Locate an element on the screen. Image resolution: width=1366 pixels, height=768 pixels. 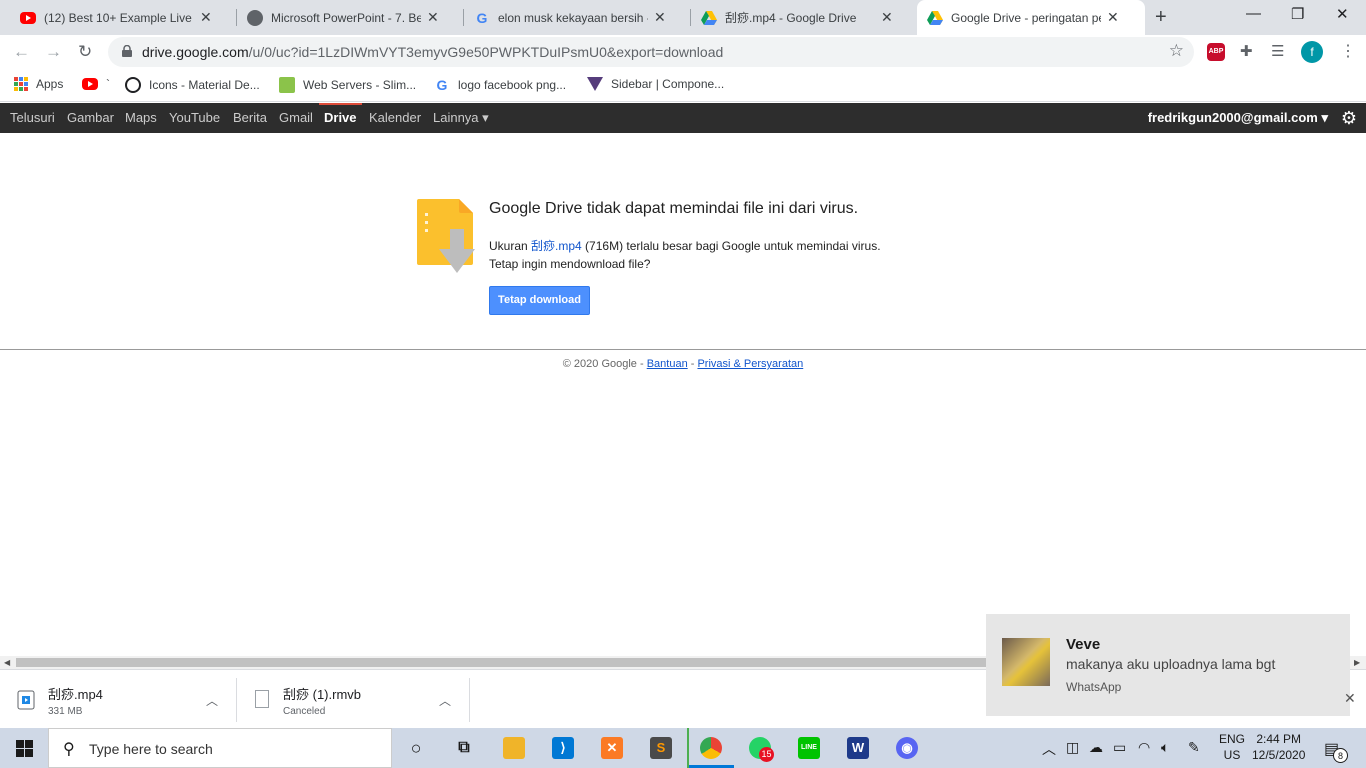
window-close-button: ✕ is located at coordinates (1342, 14).